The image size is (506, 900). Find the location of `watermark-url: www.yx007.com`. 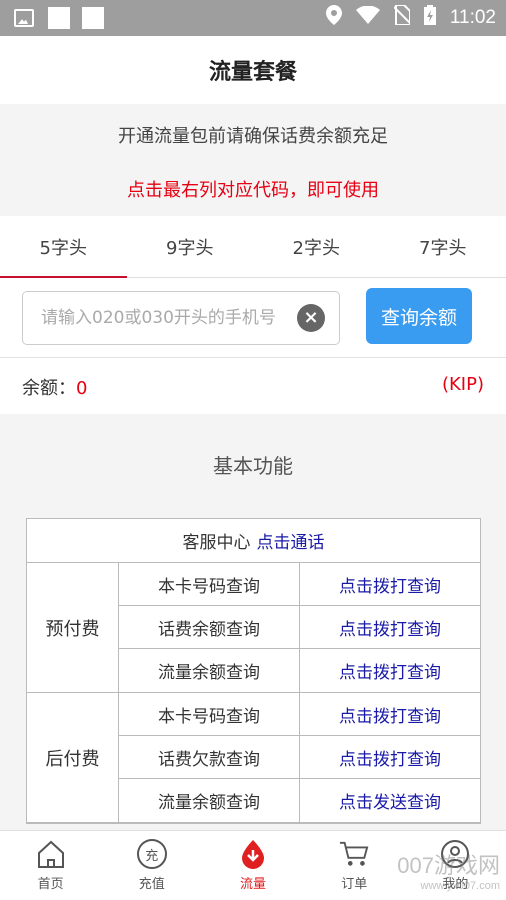

watermark-url: www.yx007.com is located at coordinates (460, 886).